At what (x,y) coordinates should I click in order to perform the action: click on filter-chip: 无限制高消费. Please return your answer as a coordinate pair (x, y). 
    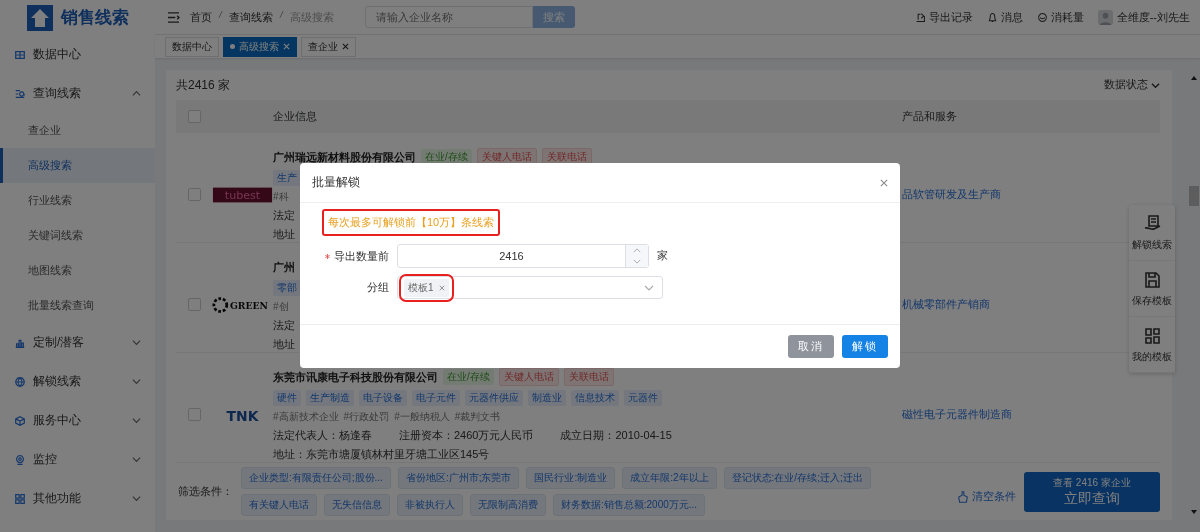
    Looking at the image, I should click on (508, 505).